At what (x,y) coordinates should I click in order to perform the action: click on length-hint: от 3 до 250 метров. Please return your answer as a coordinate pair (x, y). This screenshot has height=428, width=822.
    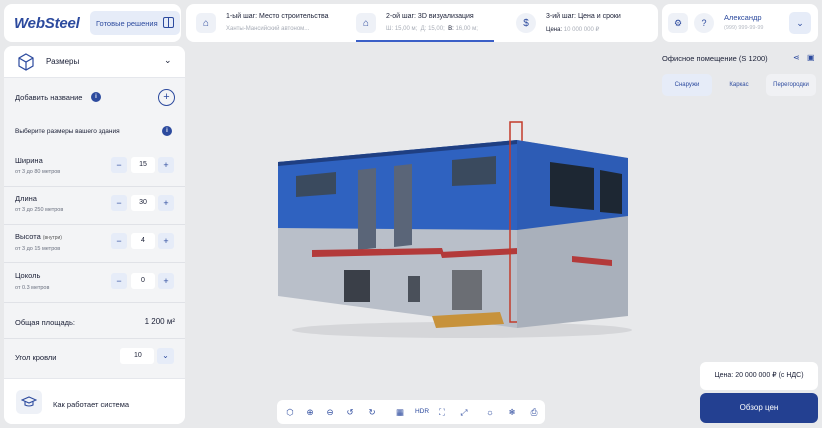
    Looking at the image, I should click on (39, 210).